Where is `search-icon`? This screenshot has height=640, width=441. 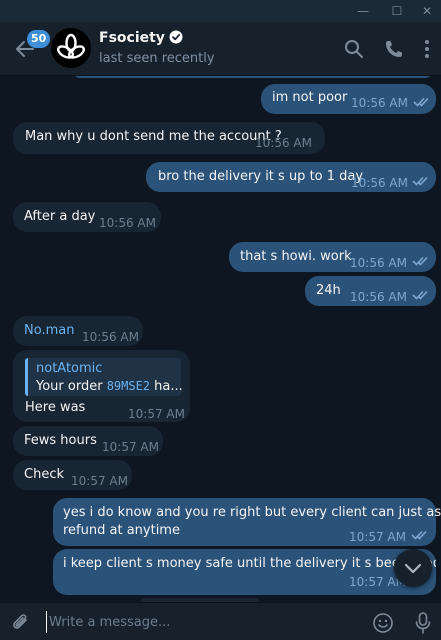
search-icon is located at coordinates (354, 49).